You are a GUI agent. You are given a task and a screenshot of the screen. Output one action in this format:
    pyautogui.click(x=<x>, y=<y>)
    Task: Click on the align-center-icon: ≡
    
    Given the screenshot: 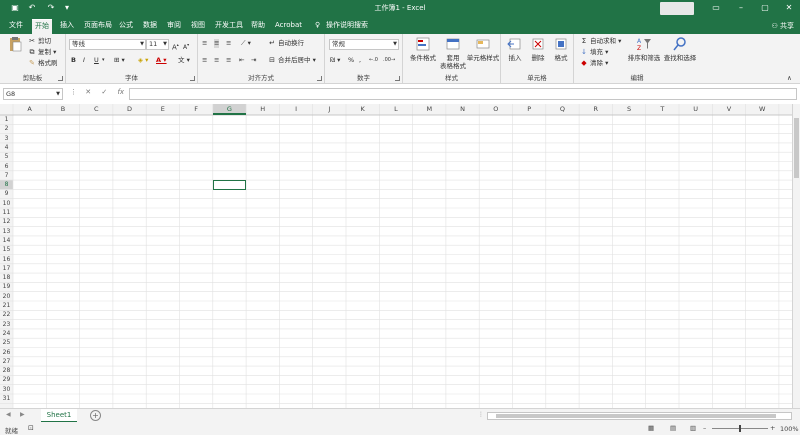 What is the action you would take?
    pyautogui.click(x=216, y=60)
    